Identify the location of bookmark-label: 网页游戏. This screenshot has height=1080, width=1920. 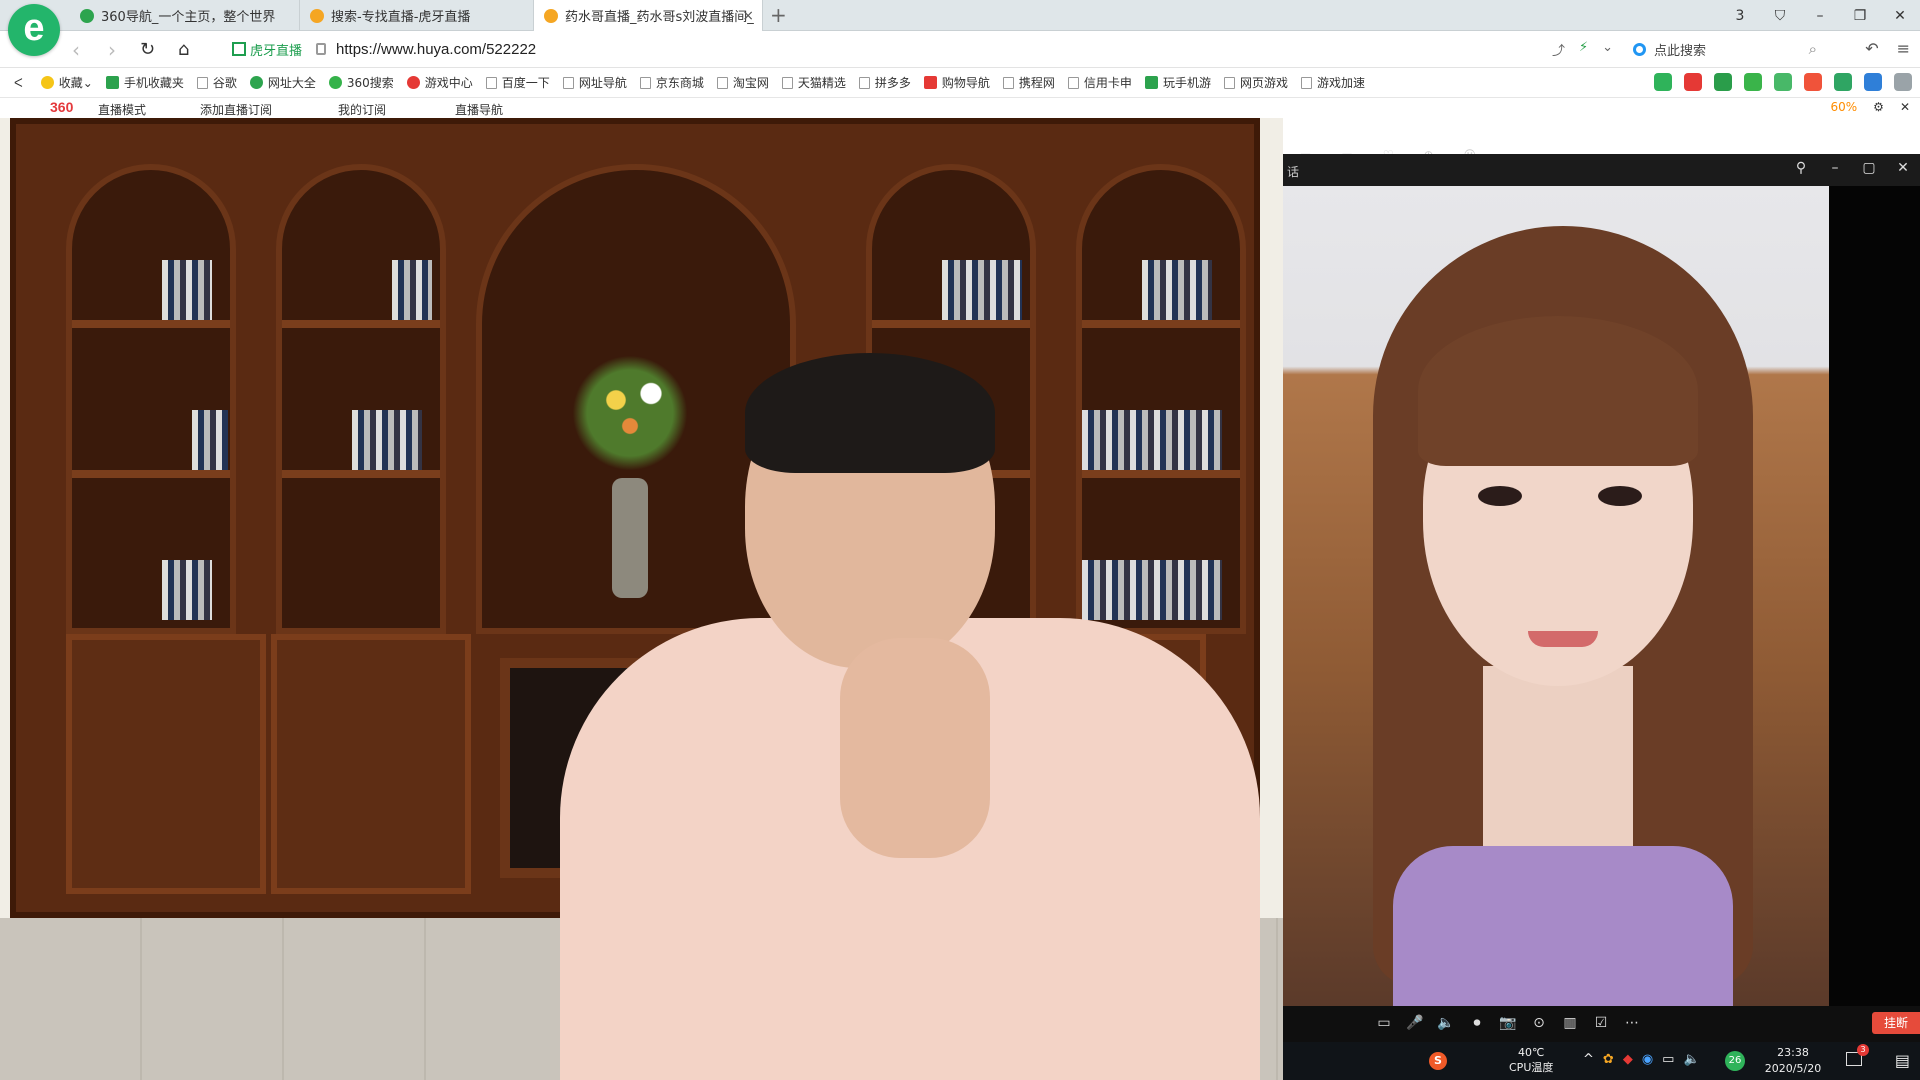
(1263, 83).